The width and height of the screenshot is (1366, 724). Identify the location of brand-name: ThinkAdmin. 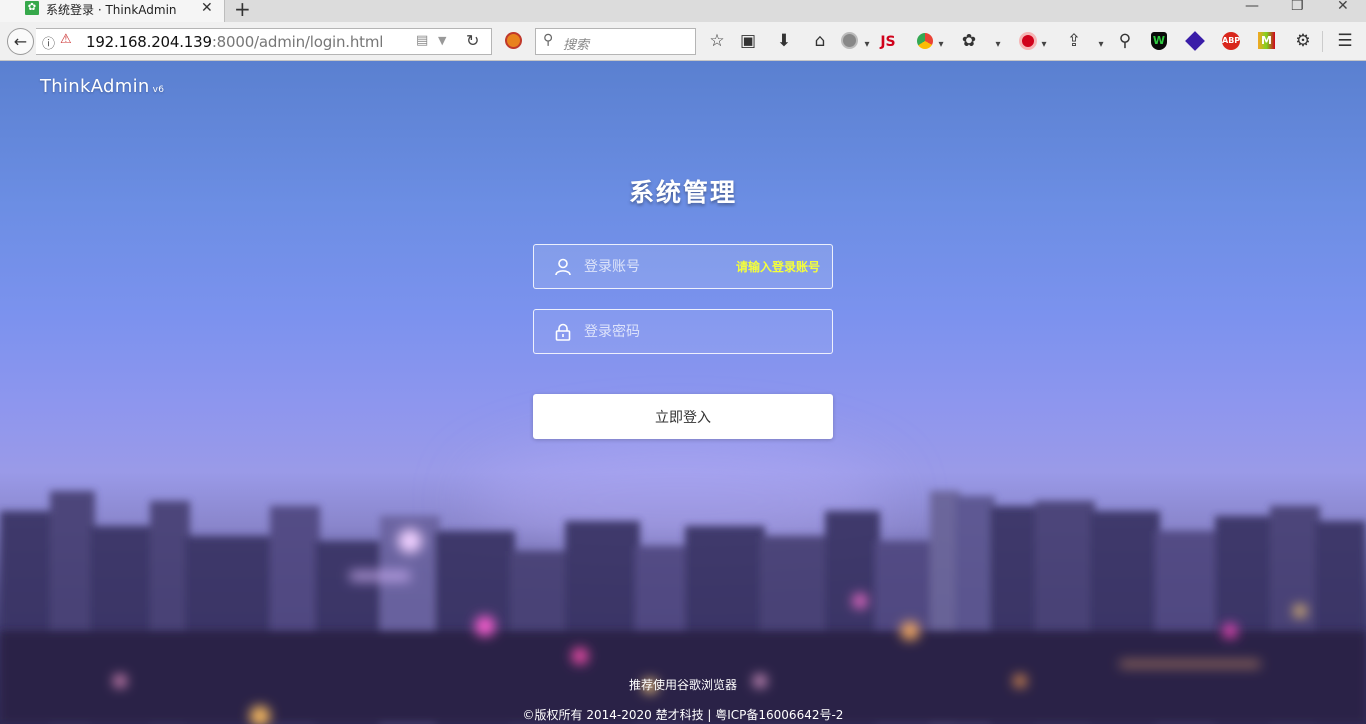
(95, 86).